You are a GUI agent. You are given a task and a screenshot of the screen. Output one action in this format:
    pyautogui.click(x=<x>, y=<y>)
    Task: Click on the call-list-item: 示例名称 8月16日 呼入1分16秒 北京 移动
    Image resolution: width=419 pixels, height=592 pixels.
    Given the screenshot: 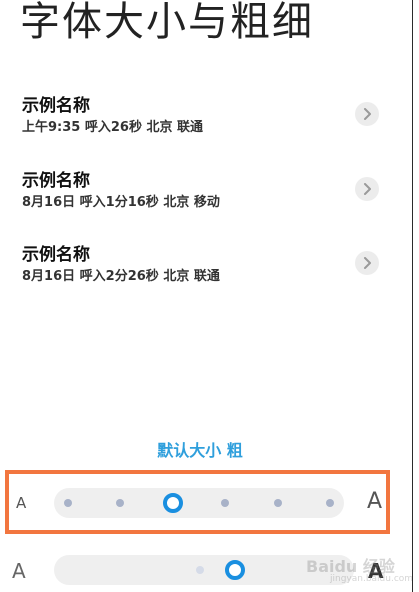 What is the action you would take?
    pyautogui.click(x=200, y=200)
    